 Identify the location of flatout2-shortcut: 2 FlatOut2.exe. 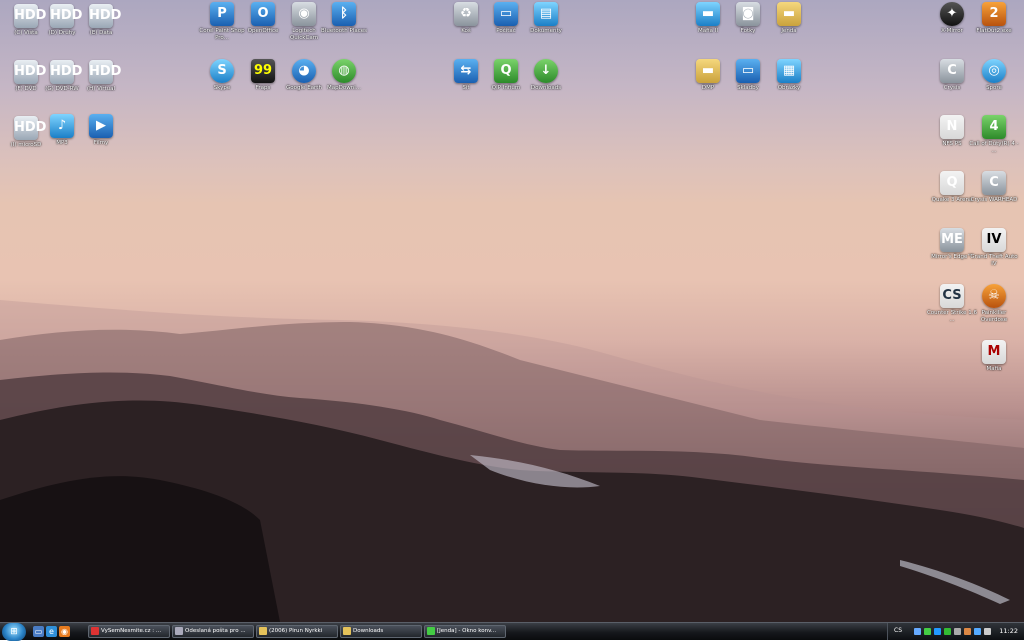
(994, 30).